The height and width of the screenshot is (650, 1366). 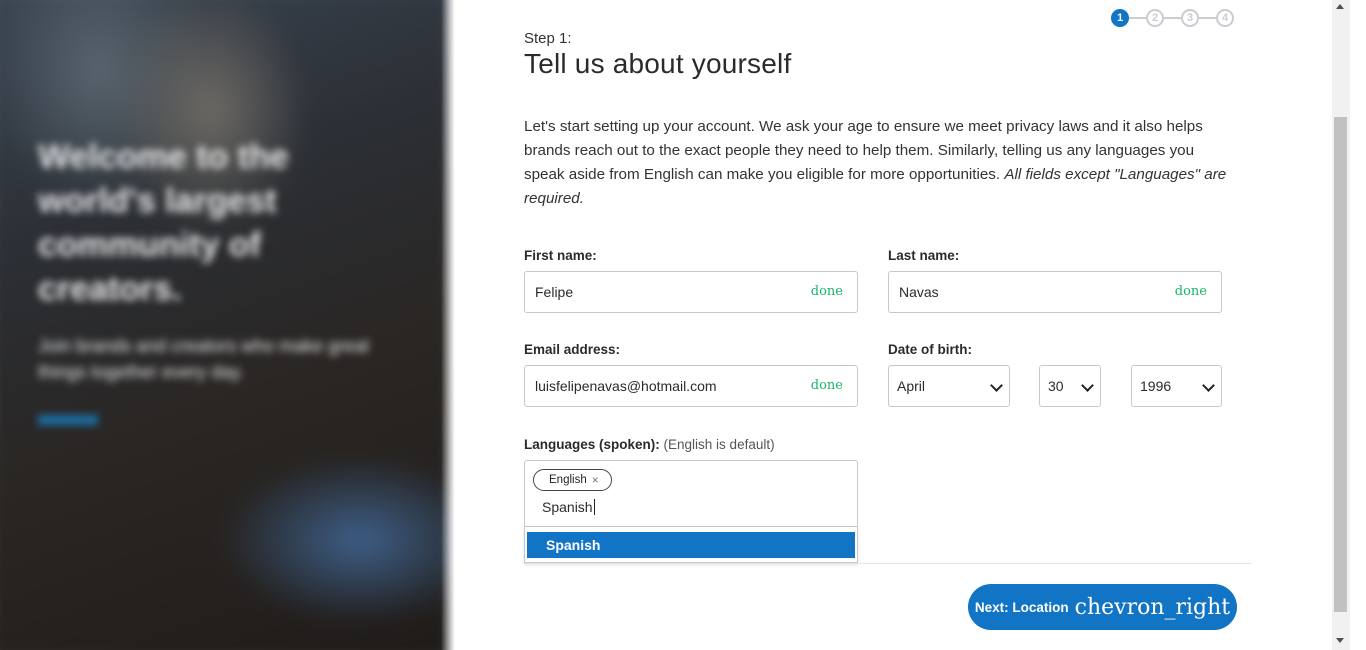 I want to click on language-tag-label: English, so click(x=568, y=480).